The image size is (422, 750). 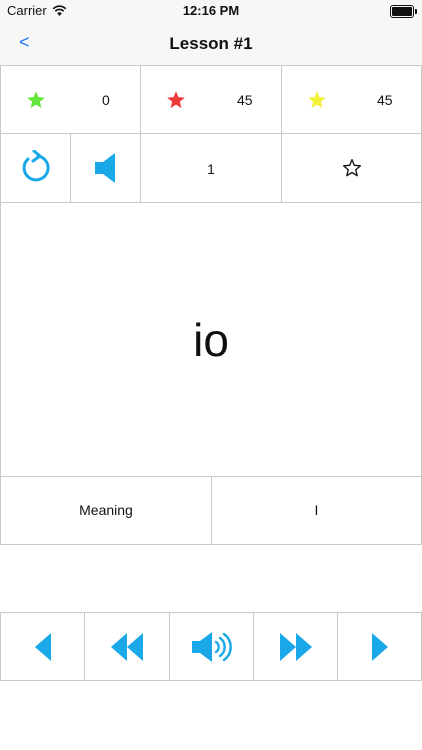 I want to click on refresh-button, so click(x=35, y=168).